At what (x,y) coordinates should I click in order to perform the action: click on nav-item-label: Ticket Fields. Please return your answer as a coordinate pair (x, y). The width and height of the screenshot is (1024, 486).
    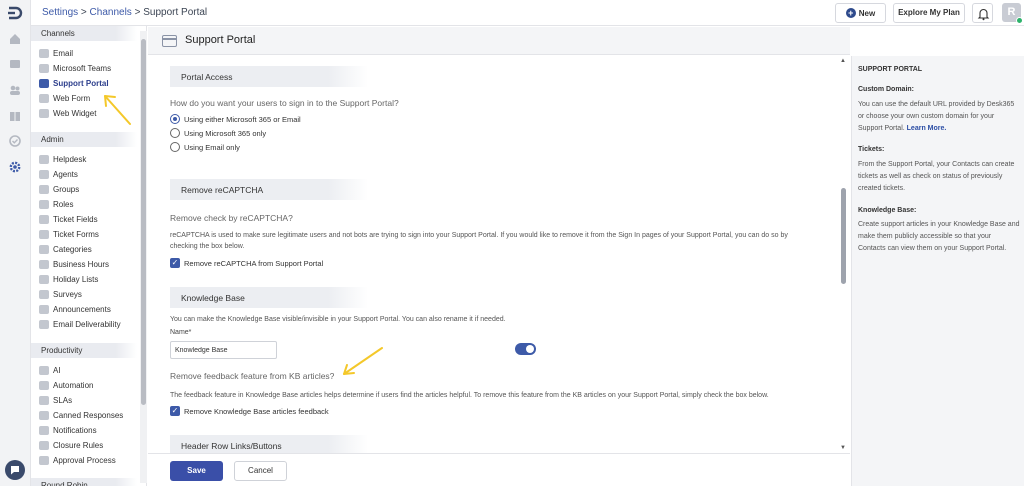
    Looking at the image, I should click on (75, 219).